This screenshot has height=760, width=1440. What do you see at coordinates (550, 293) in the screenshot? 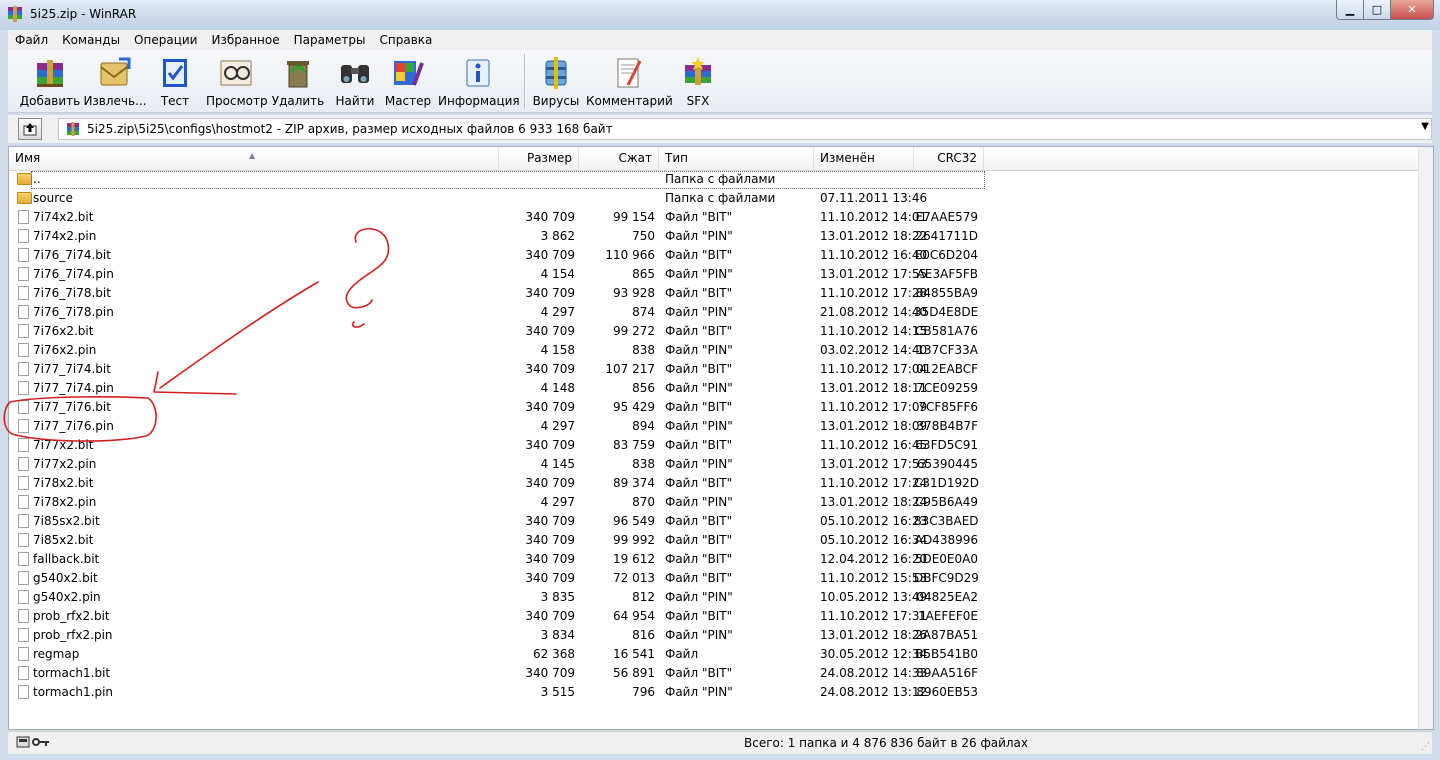
I see `file-size: 340 709` at bounding box center [550, 293].